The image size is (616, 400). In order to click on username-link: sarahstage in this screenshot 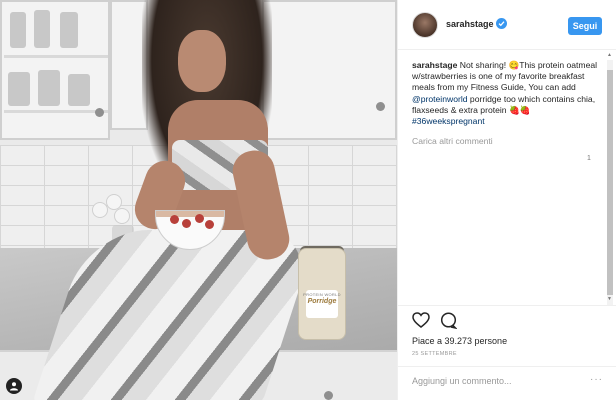, I will do `click(470, 24)`.